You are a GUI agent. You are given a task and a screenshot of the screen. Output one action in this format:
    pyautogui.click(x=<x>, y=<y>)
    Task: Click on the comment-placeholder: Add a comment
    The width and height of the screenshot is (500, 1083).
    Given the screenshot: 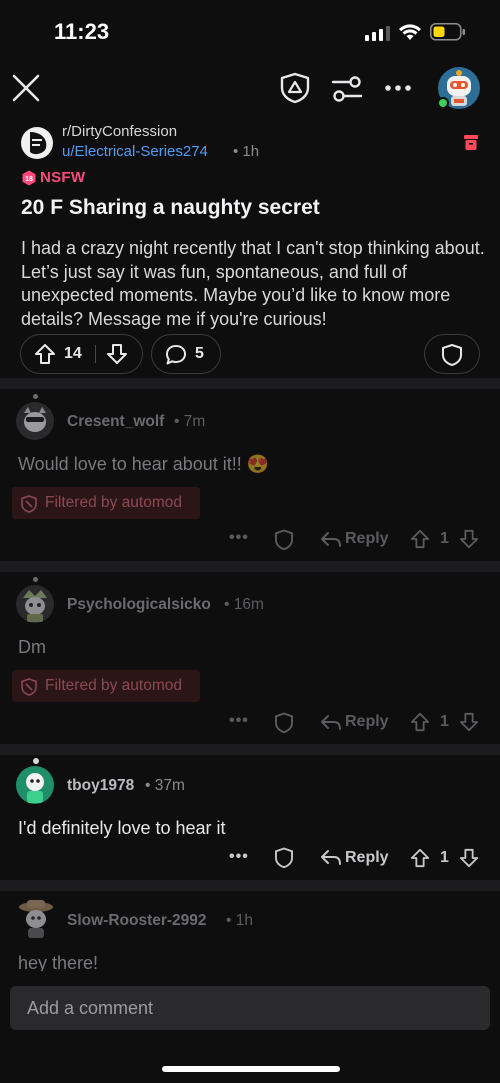 What is the action you would take?
    pyautogui.click(x=90, y=1008)
    